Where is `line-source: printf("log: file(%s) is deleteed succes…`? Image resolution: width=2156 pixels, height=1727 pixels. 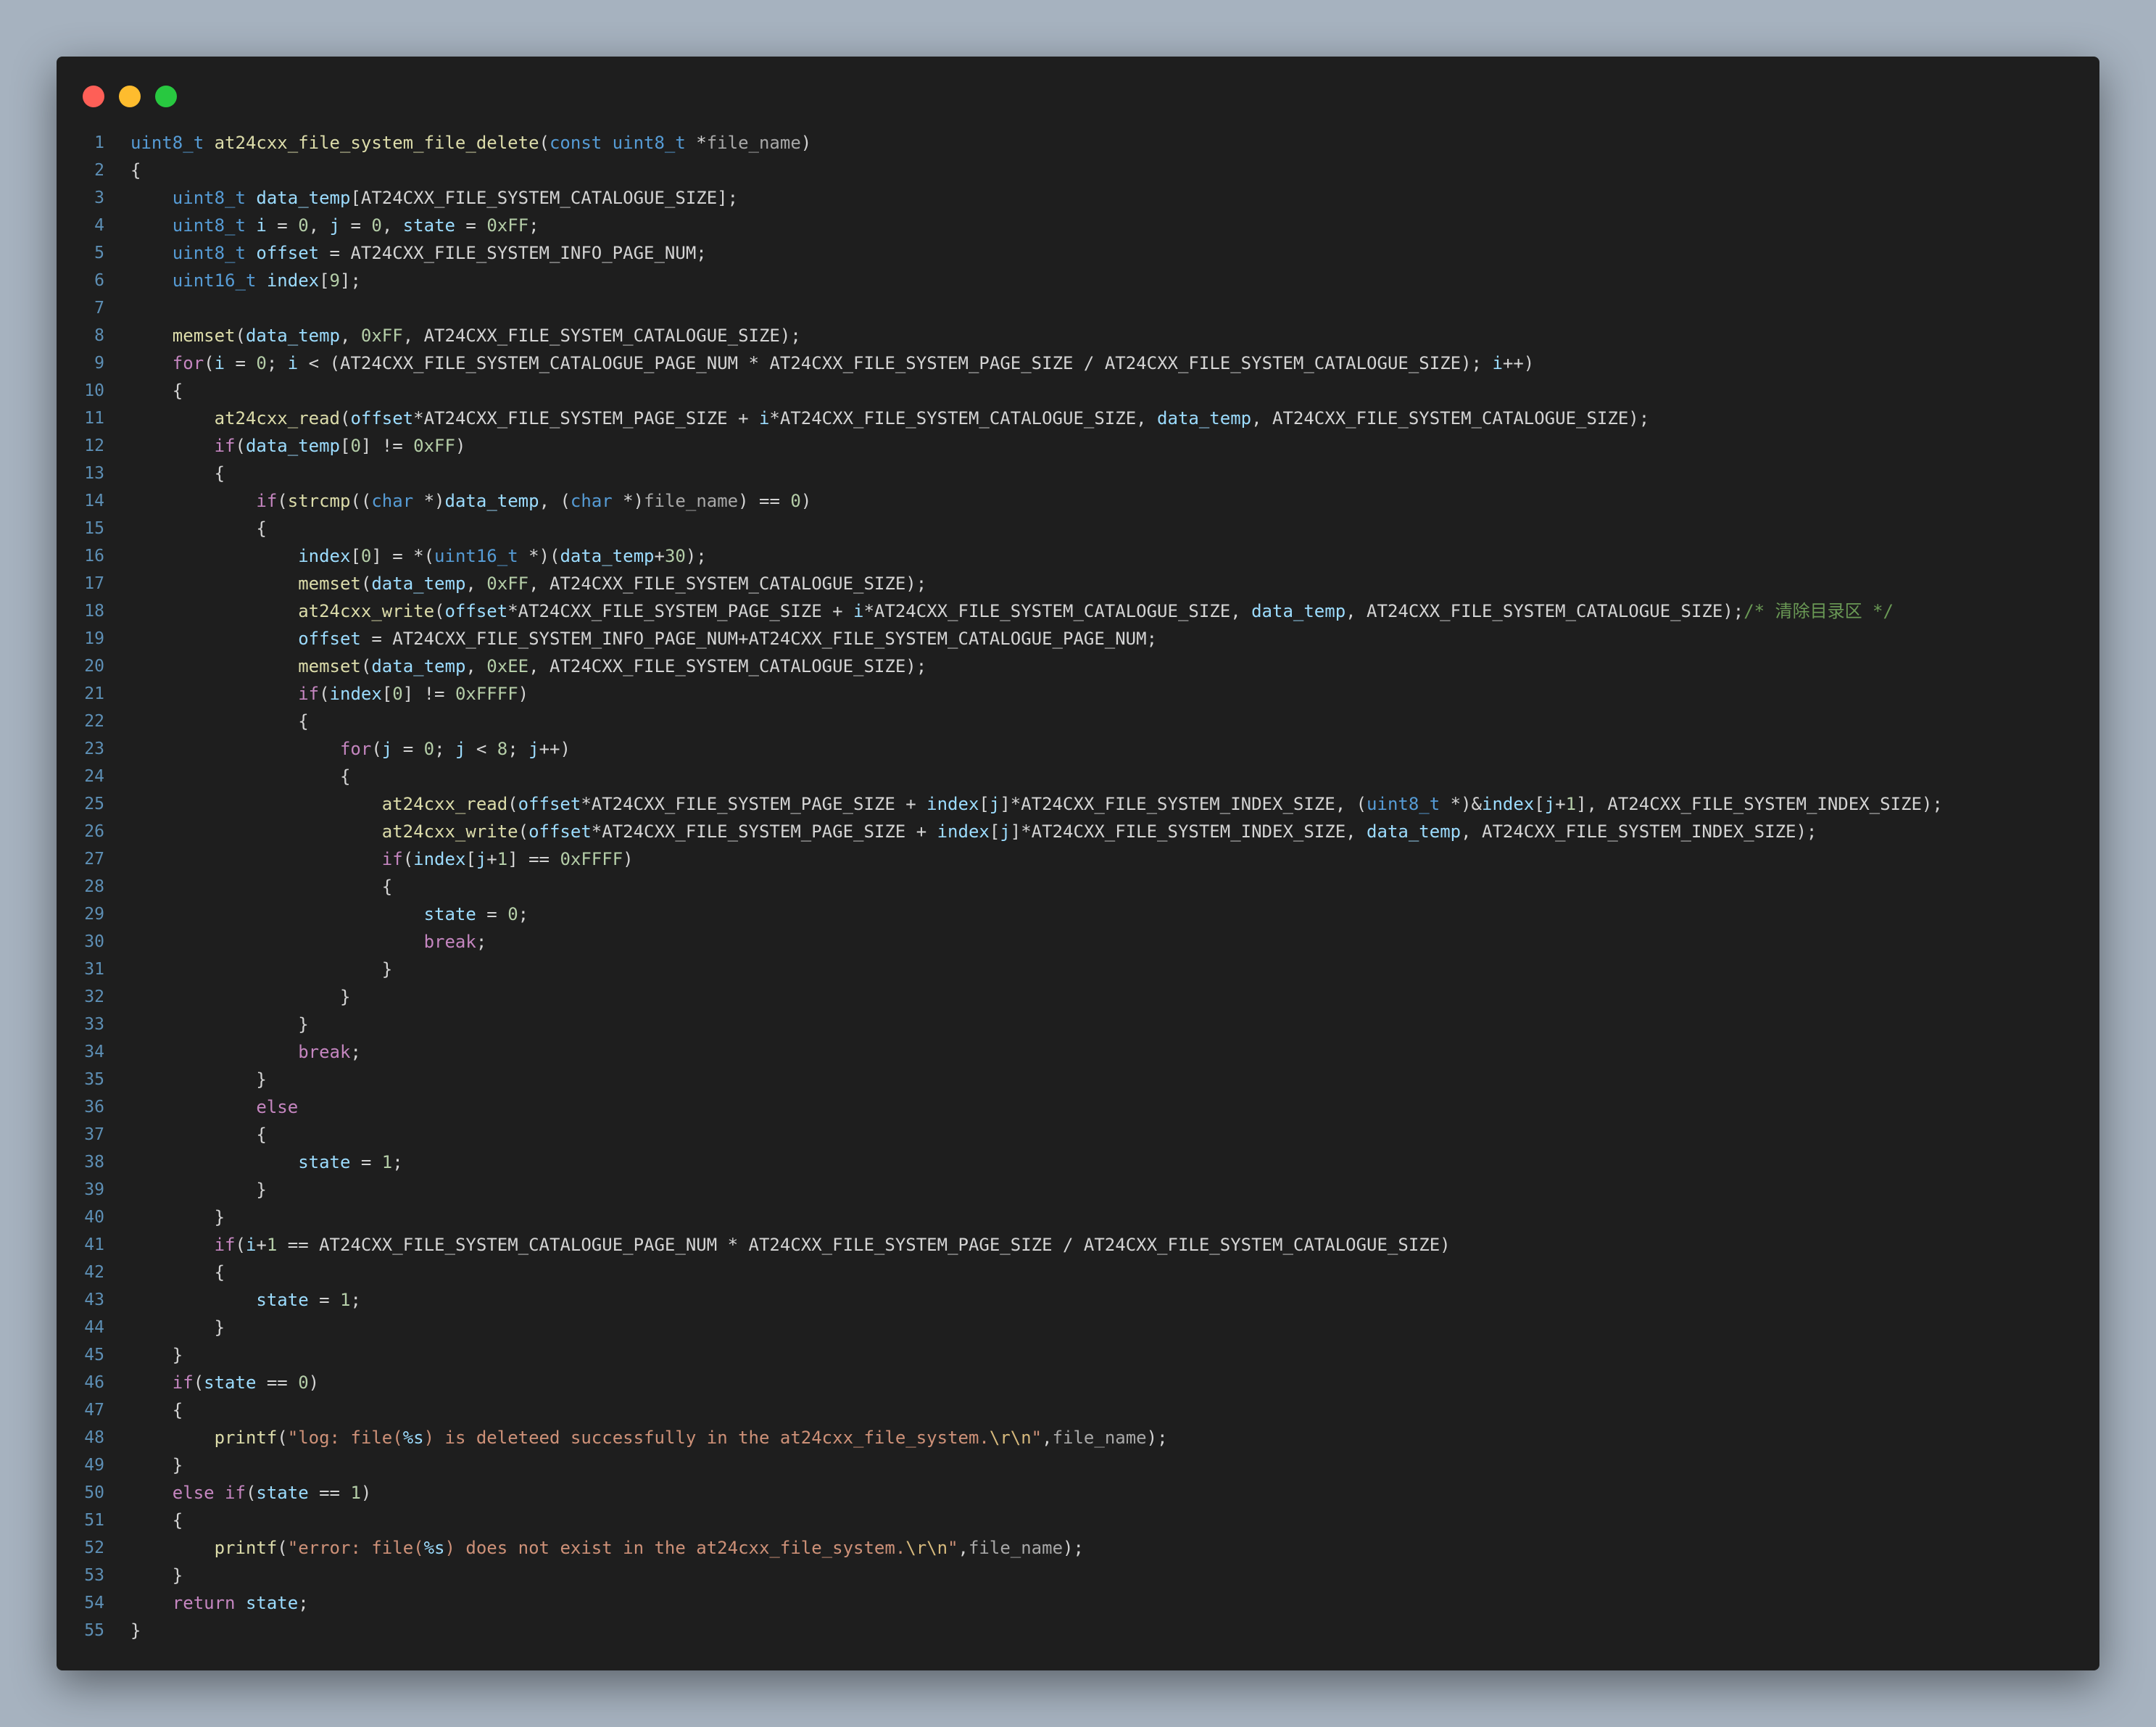 line-source: printf("log: file(%s) is deleteed succes… is located at coordinates (649, 1437).